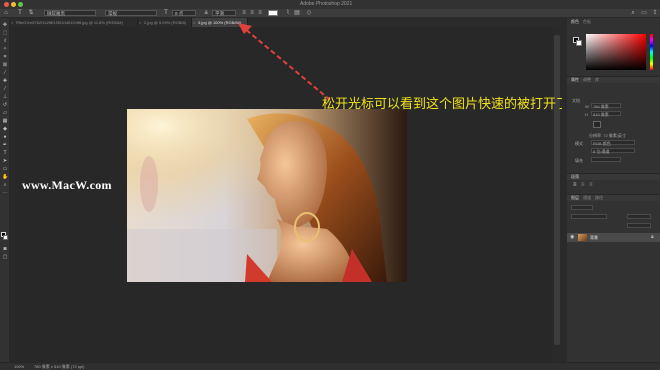  Describe the element at coordinates (5, 193) in the screenshot. I see `more-tools-icon: ⋯` at that location.